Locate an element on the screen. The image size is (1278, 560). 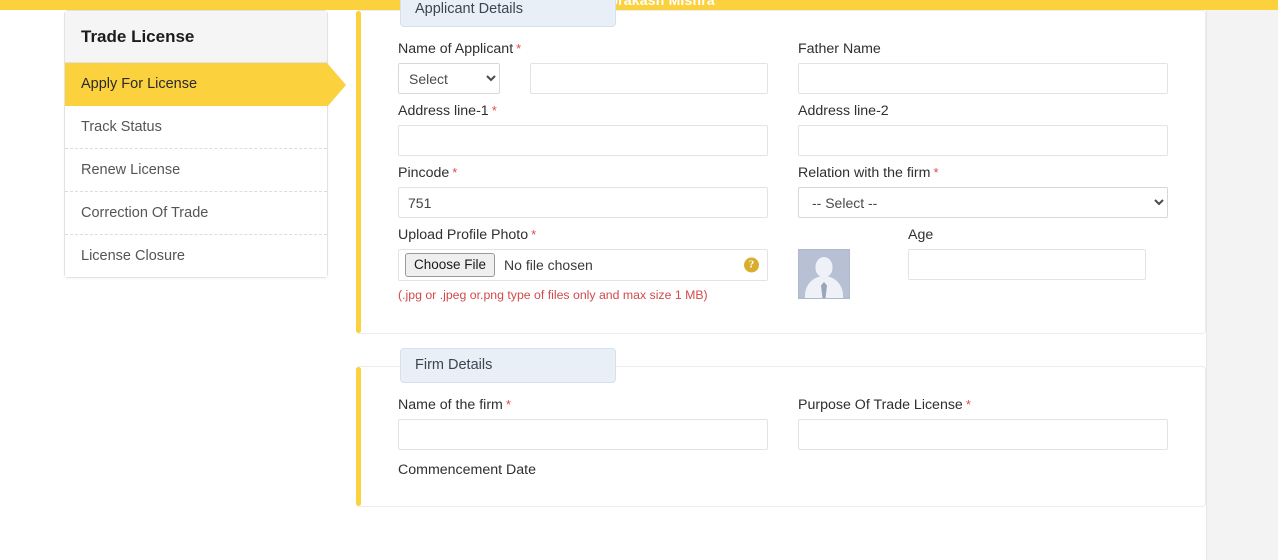
file-status-text: No file chosen is located at coordinates (548, 265).